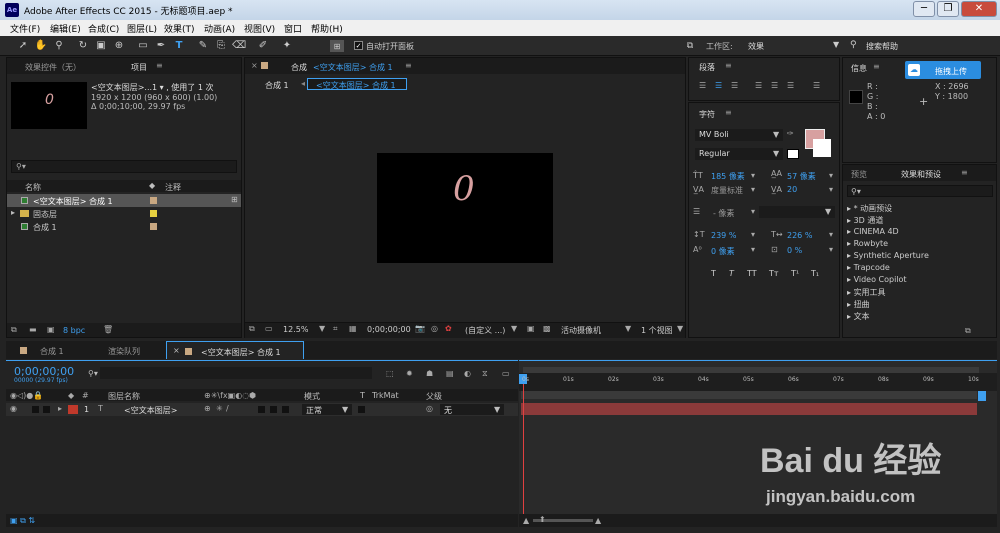  Describe the element at coordinates (526, 520) in the screenshot. I see `zoom-out-icon: ▲` at that location.